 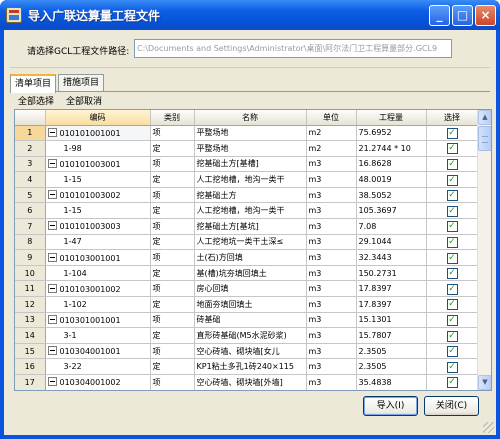 I want to click on close-button: 关闭(C), so click(x=451, y=406).